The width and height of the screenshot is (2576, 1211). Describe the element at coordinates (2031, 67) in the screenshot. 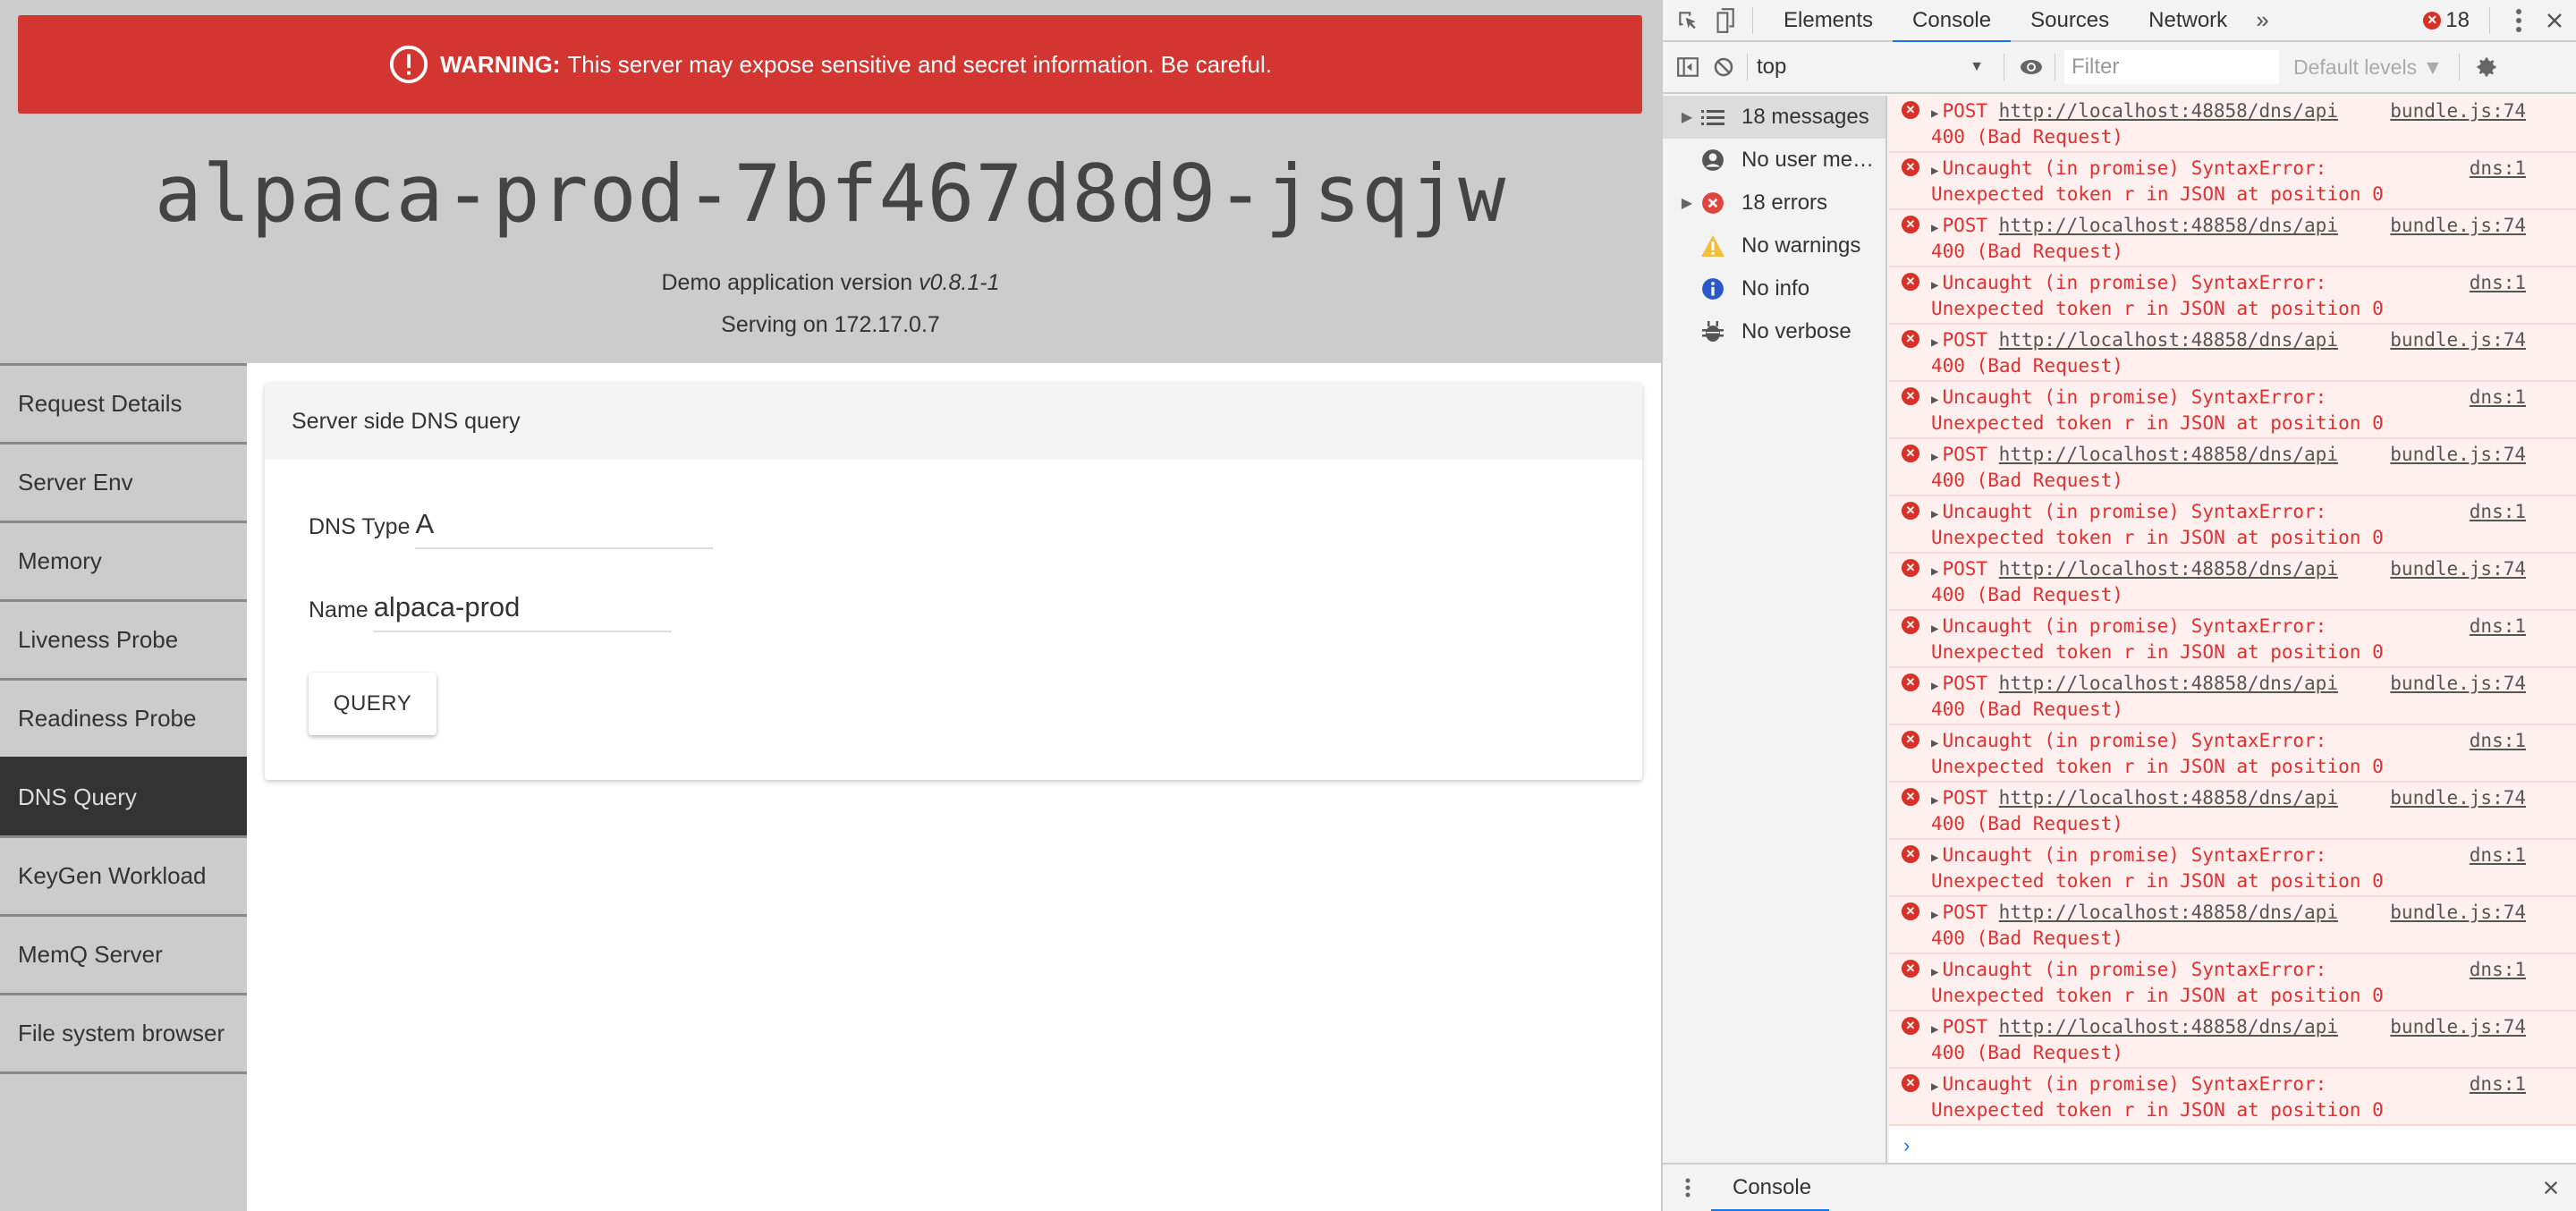

I see `live-expression-eye-icon` at that location.